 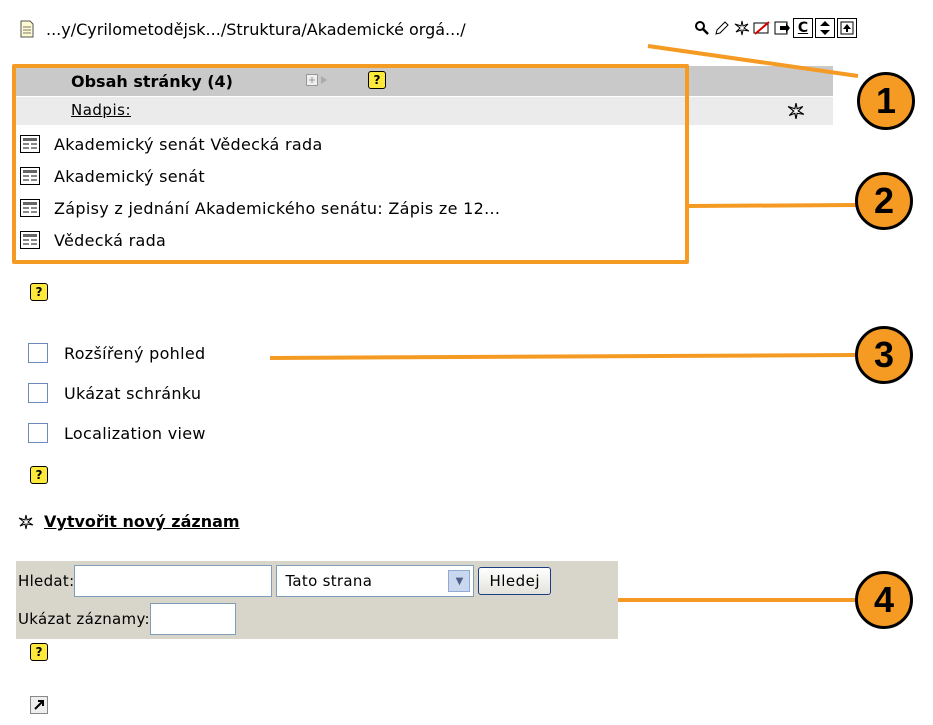 I want to click on callout-badge: 3, so click(x=884, y=355).